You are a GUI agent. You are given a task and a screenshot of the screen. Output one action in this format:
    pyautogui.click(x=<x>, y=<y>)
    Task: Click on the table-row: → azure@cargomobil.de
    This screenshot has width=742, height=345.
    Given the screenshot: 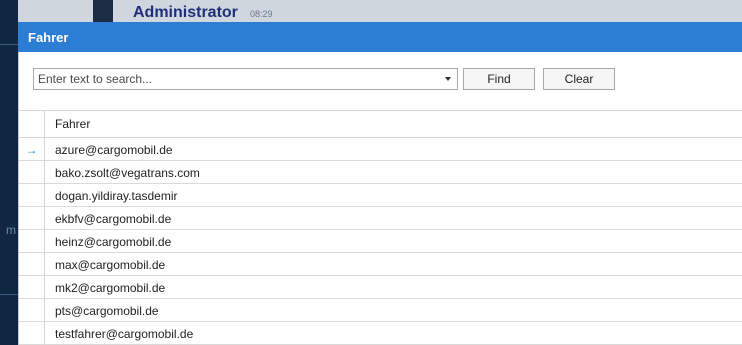 What is the action you would take?
    pyautogui.click(x=380, y=149)
    